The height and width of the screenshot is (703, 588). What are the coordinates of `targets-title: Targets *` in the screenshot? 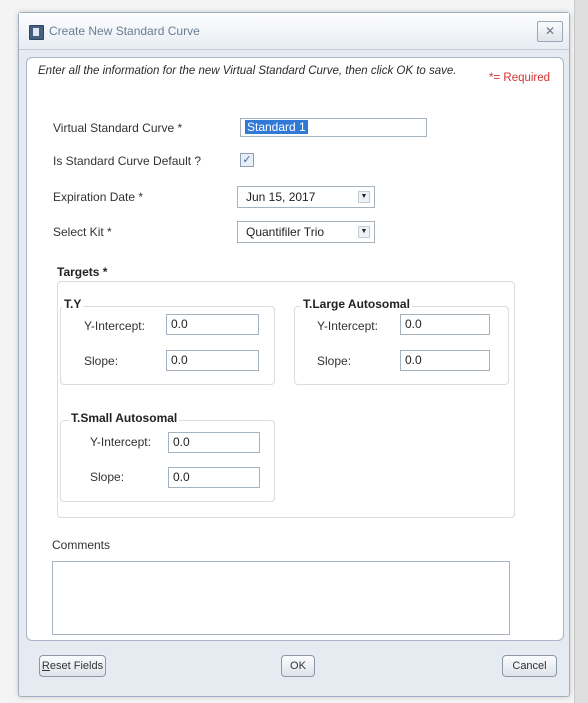 It's located at (82, 272).